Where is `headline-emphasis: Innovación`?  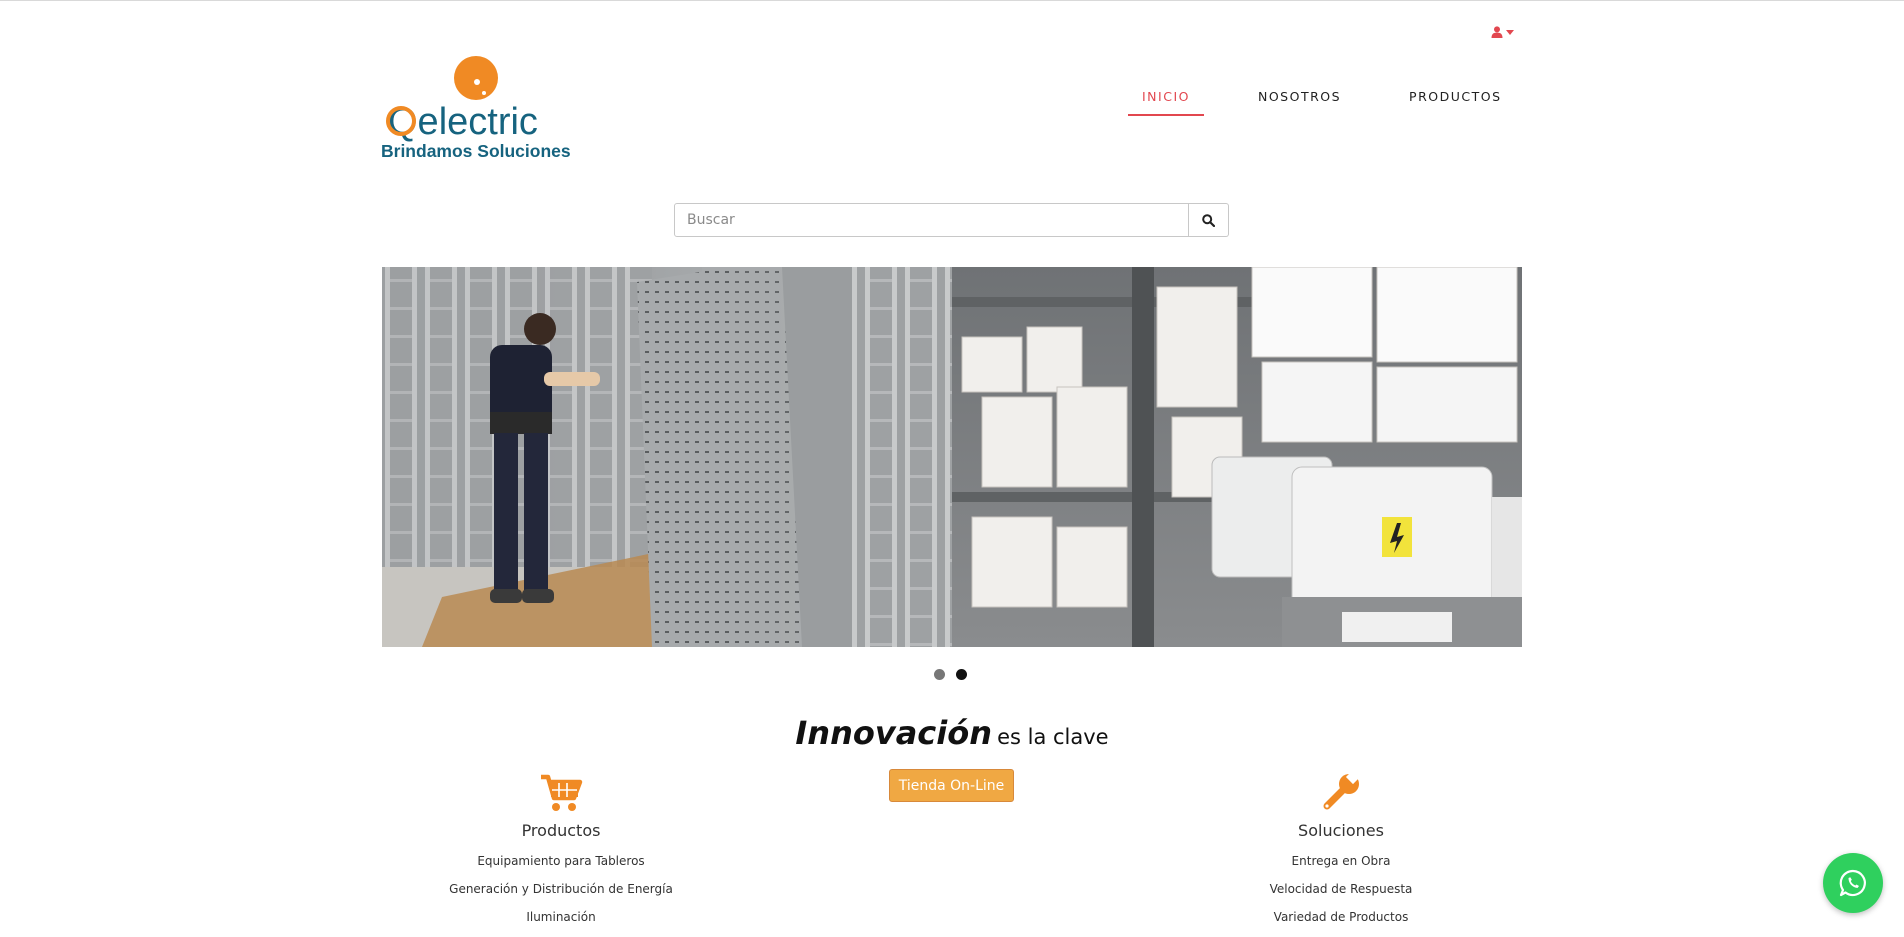 headline-emphasis: Innovación is located at coordinates (893, 733).